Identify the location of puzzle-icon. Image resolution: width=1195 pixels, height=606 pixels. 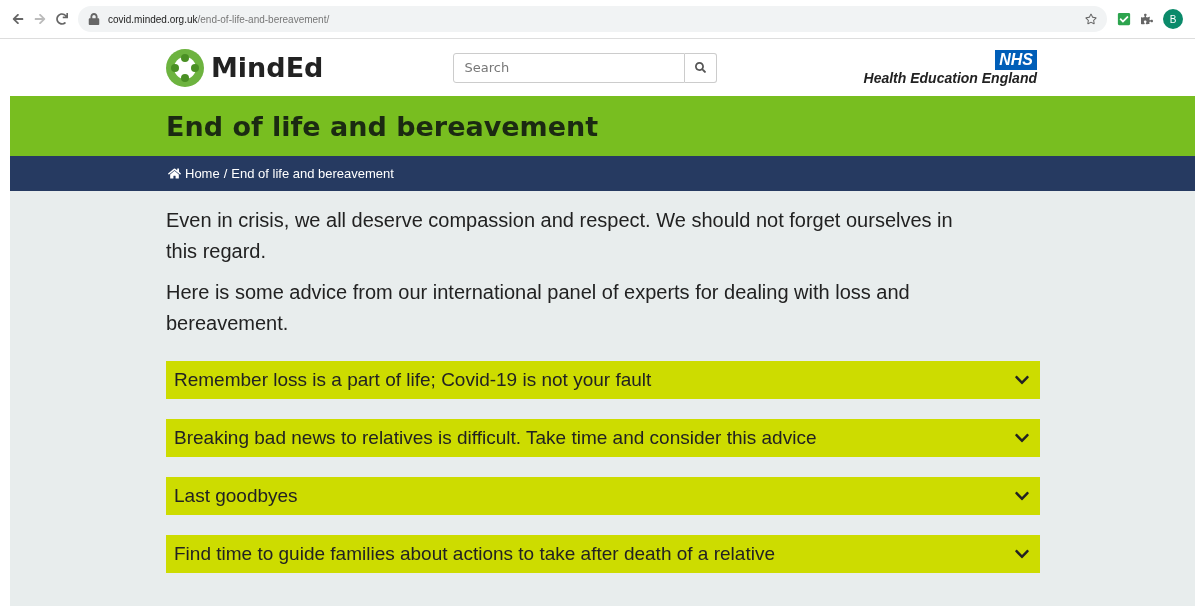
(1147, 19).